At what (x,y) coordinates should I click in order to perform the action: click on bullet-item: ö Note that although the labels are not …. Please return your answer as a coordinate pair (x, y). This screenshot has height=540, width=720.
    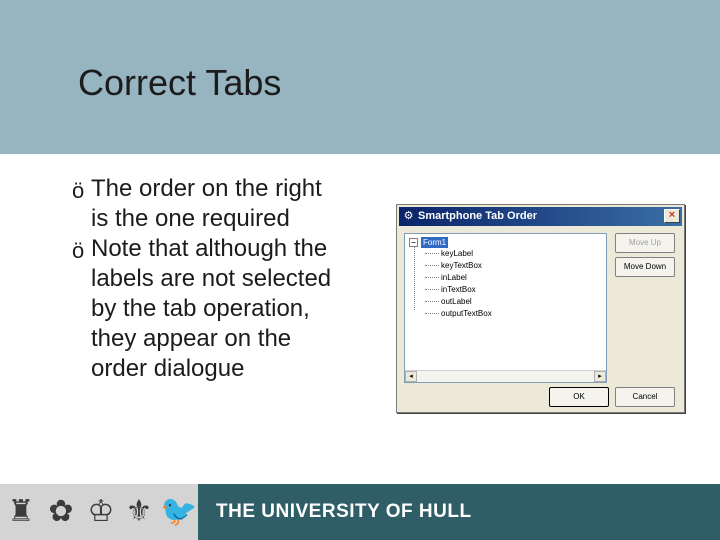
    Looking at the image, I should click on (207, 309).